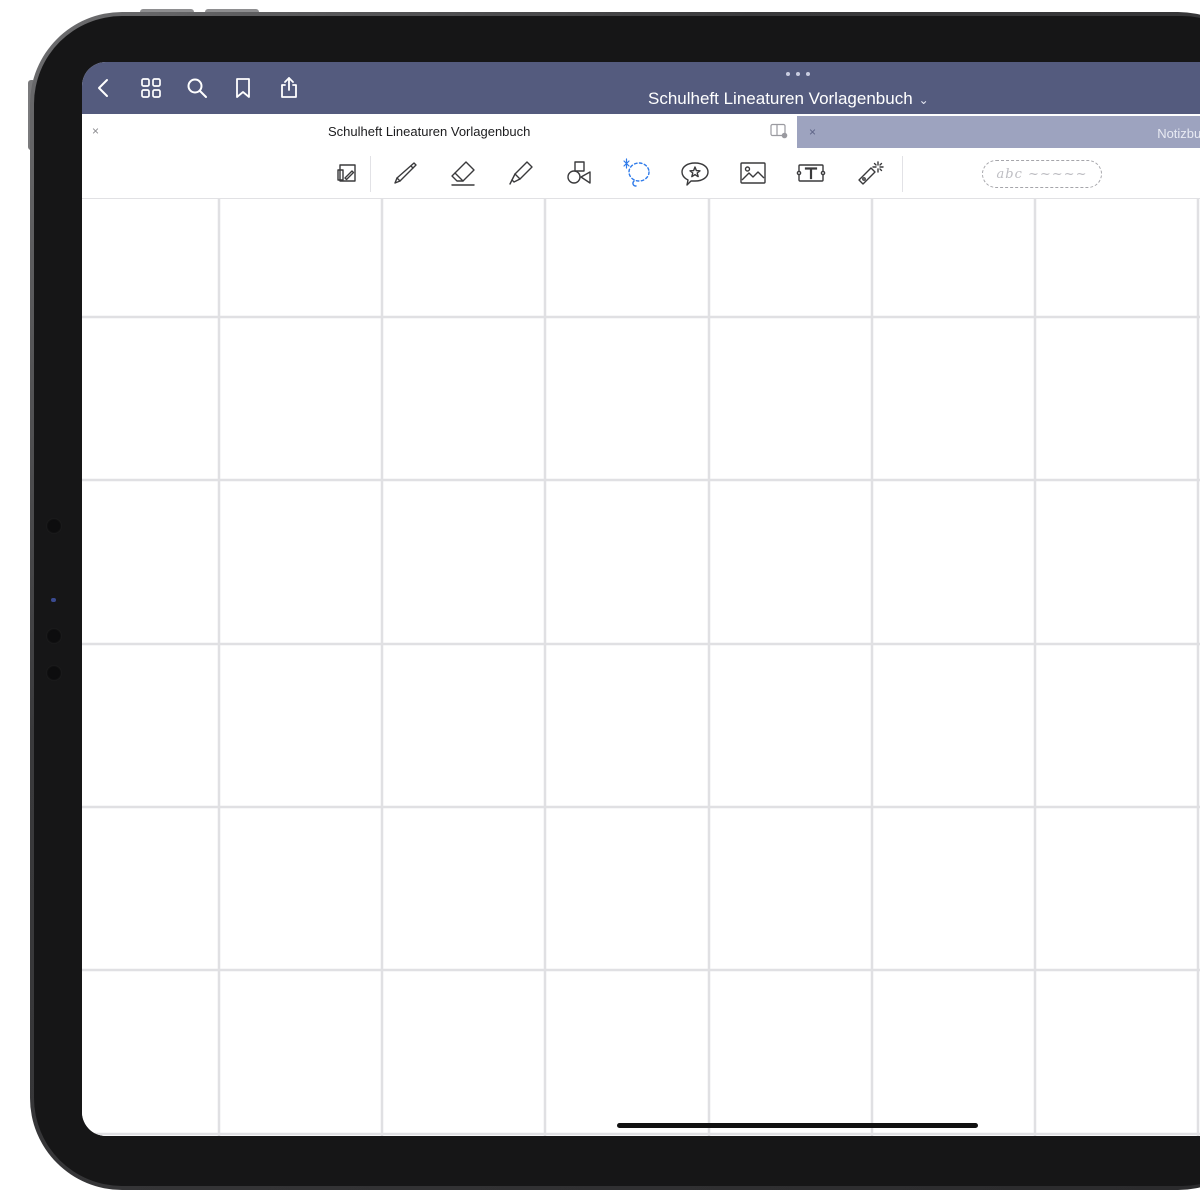 The width and height of the screenshot is (1200, 1200). Describe the element at coordinates (798, 74) in the screenshot. I see `multitasking-dots-icon` at that location.